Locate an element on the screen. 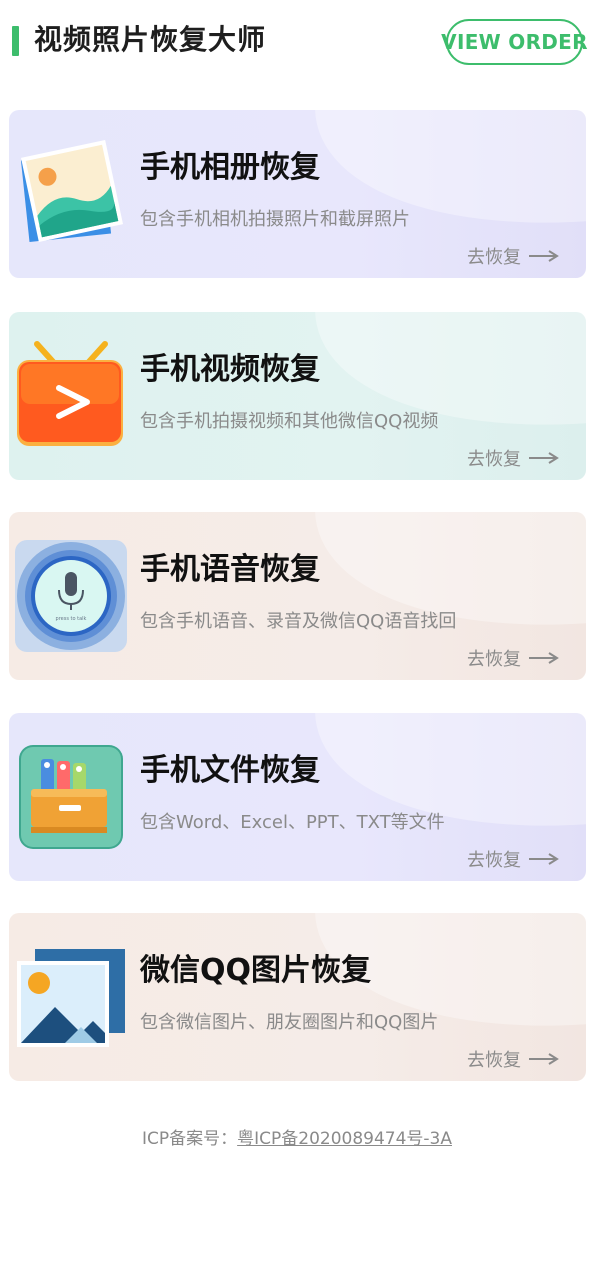  icon-caption: press to talk is located at coordinates (71, 619).